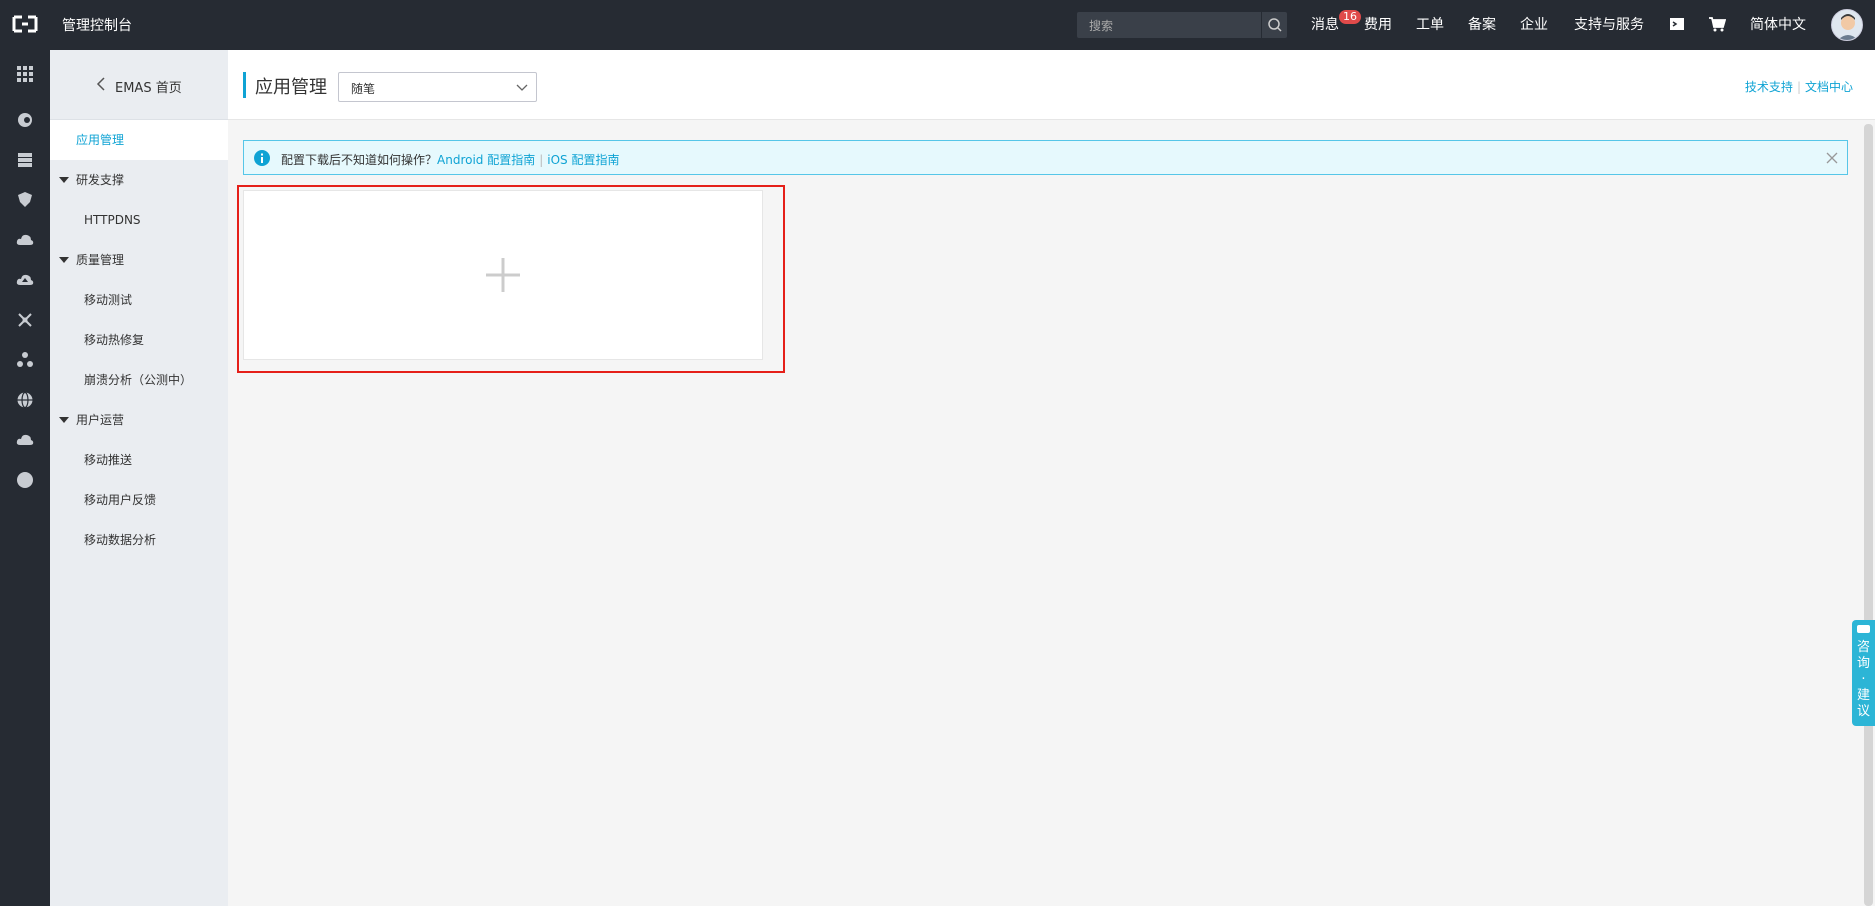  I want to click on network-icon, so click(25, 320).